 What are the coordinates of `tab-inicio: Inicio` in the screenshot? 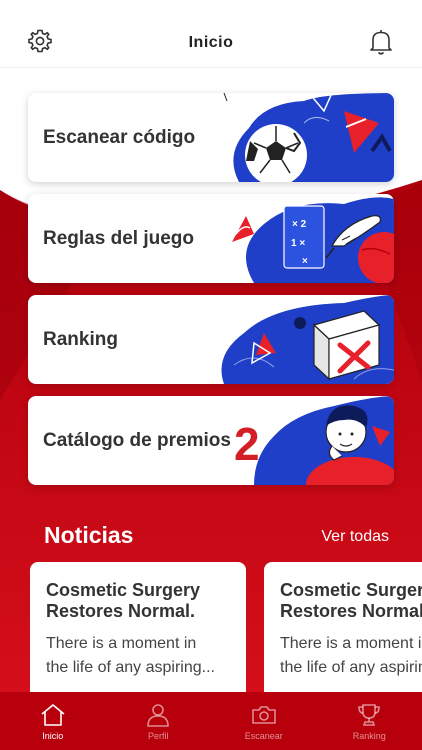 It's located at (53, 721).